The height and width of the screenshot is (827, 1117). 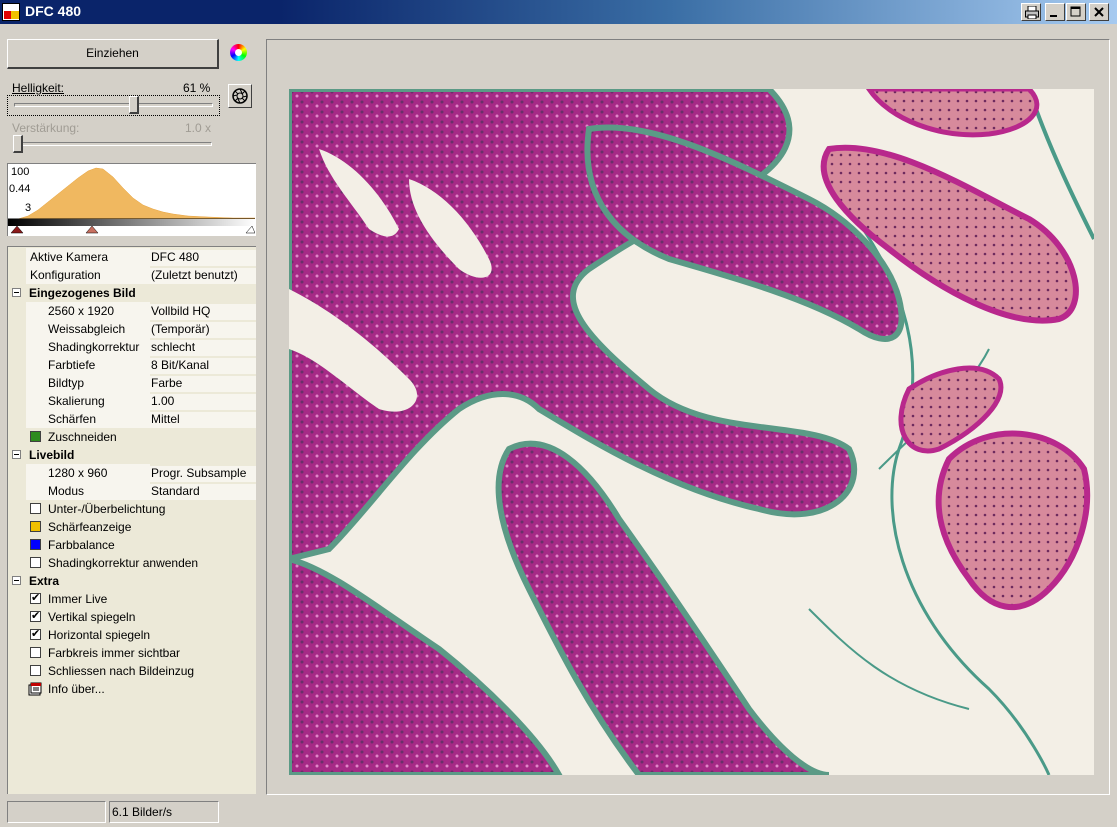 What do you see at coordinates (132, 599) in the screenshot?
I see `extra-option-row: Immer Live` at bounding box center [132, 599].